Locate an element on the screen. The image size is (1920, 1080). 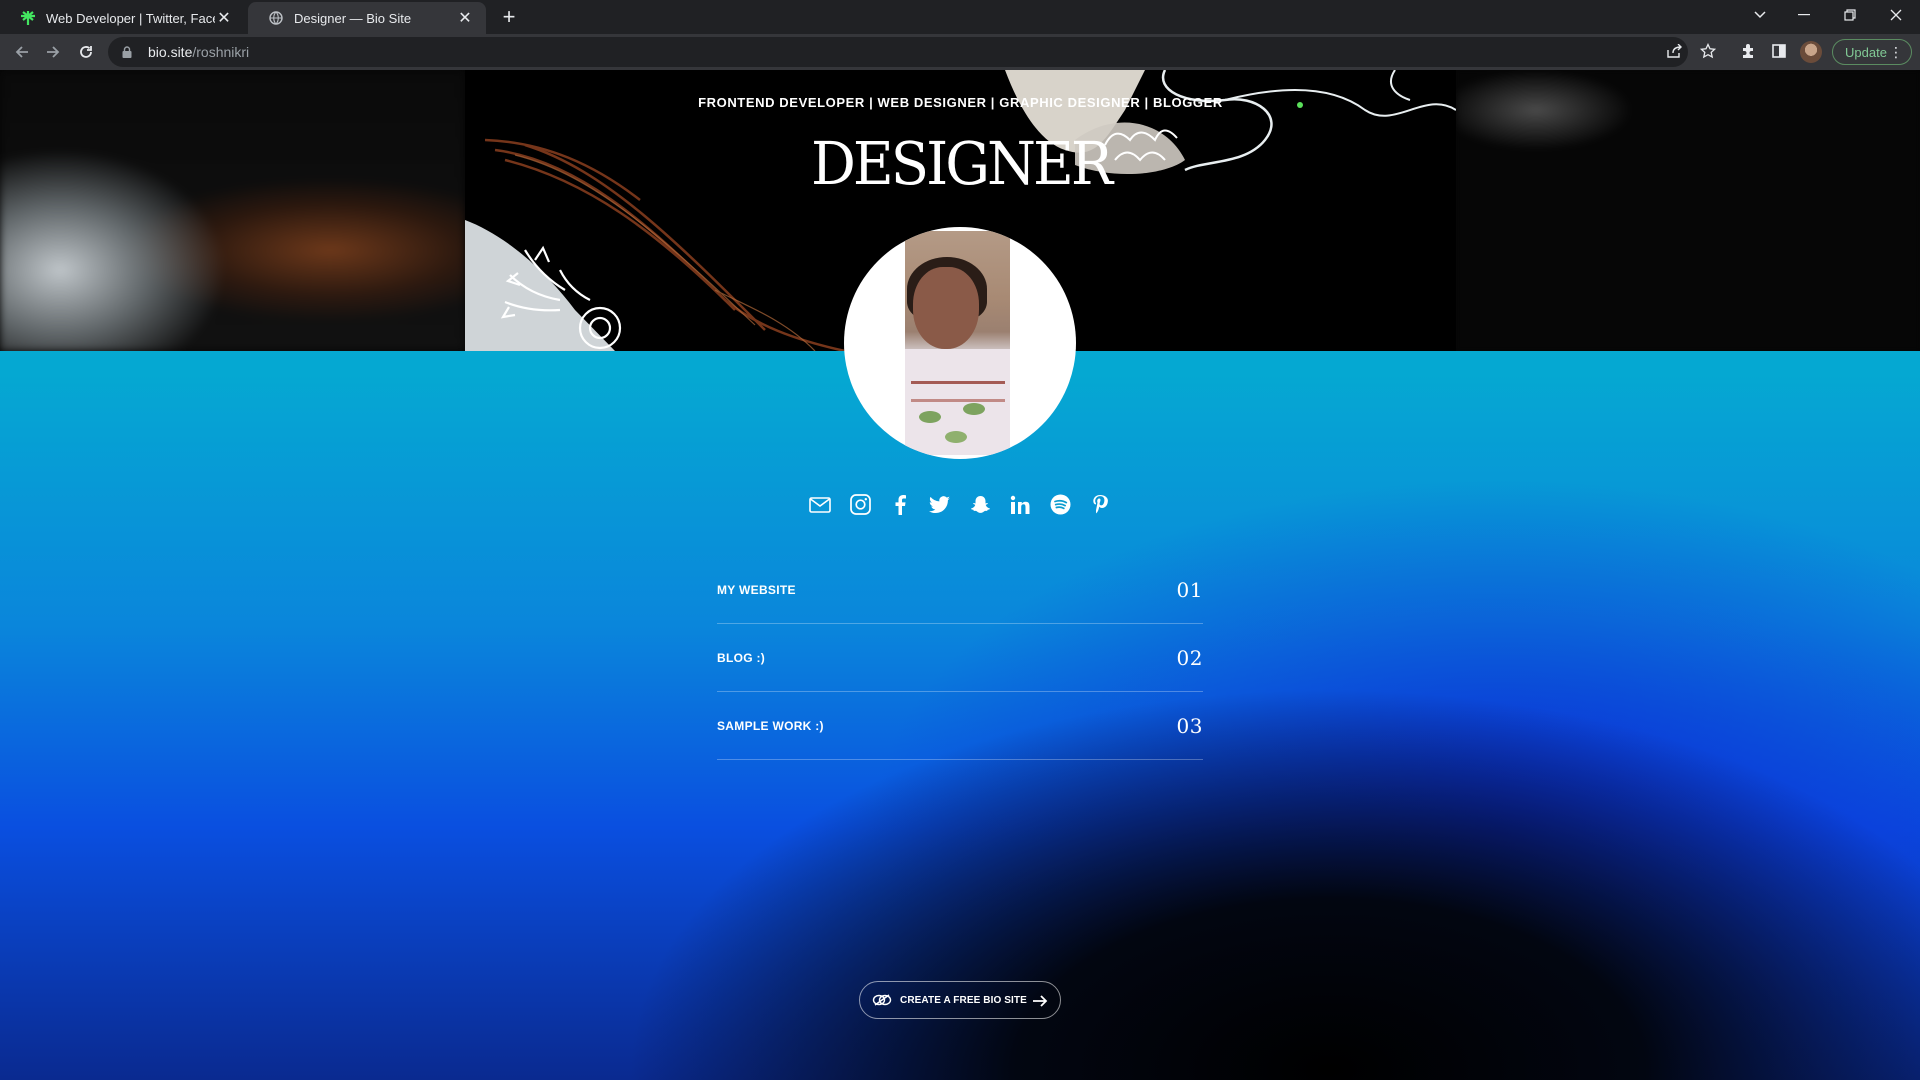
reload-icon is located at coordinates (86, 52).